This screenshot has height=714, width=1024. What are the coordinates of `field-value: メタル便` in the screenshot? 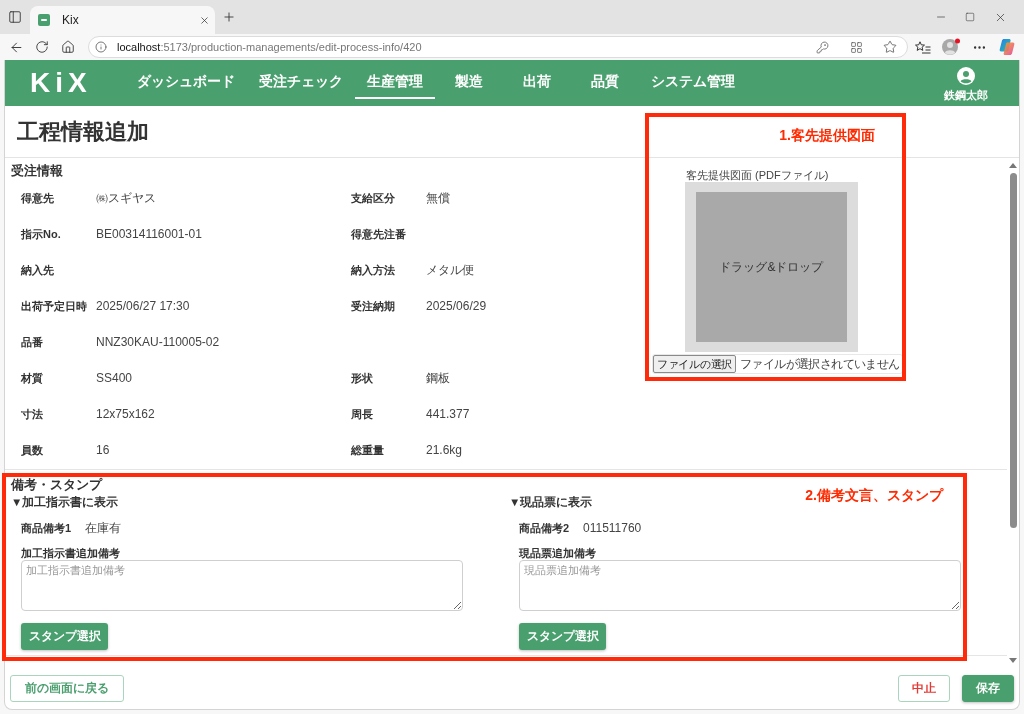 It's located at (450, 270).